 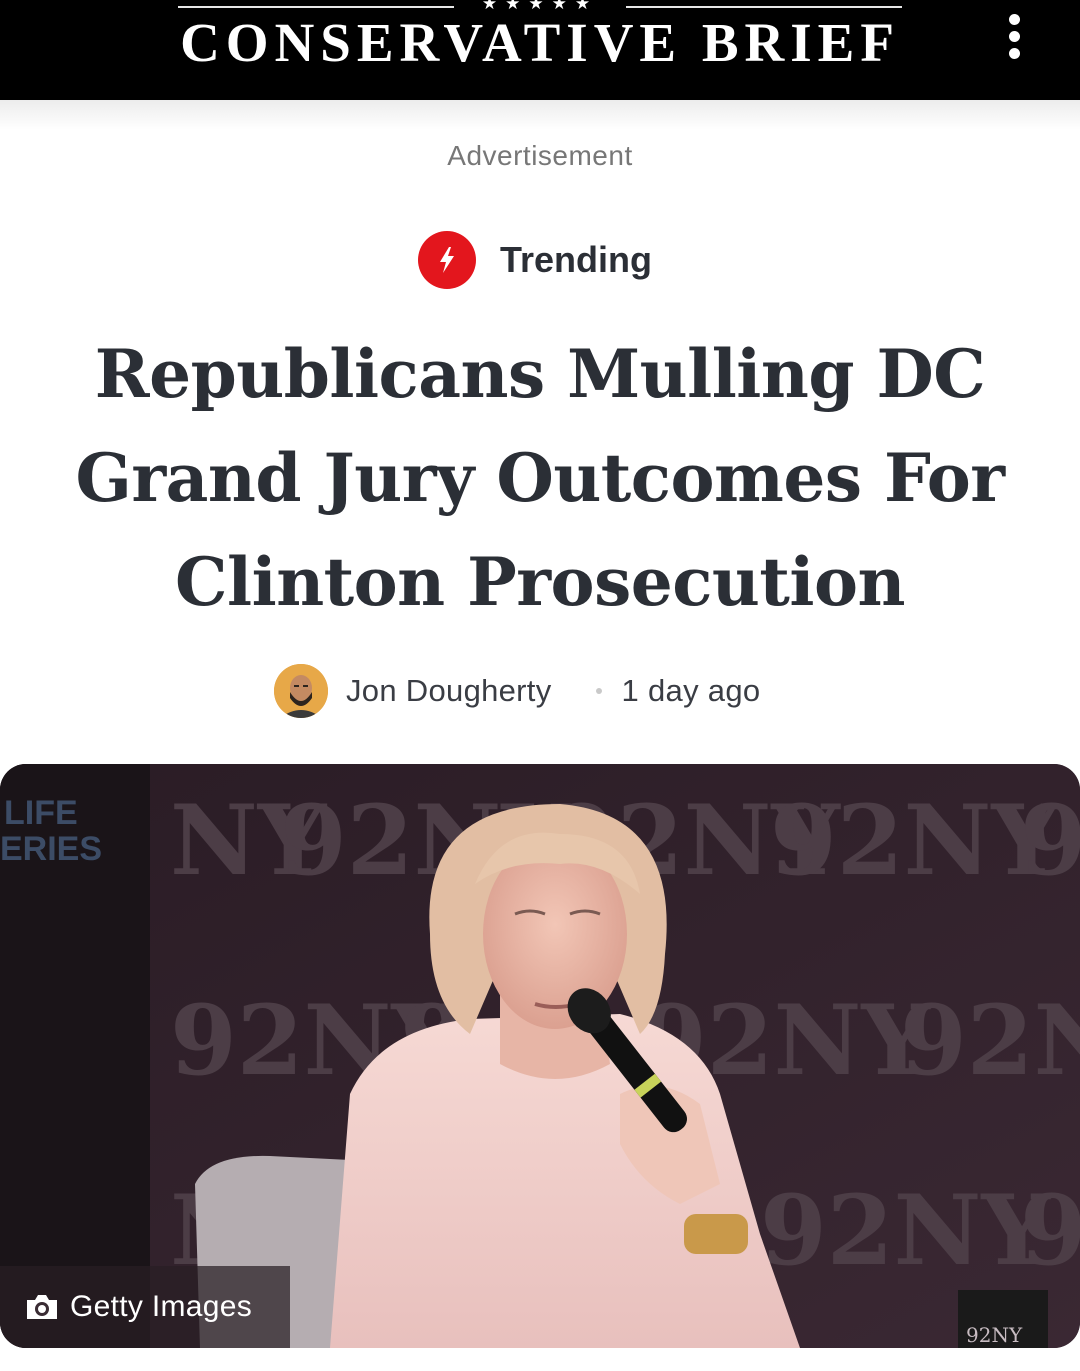 I want to click on header-shadow, so click(x=540, y=115).